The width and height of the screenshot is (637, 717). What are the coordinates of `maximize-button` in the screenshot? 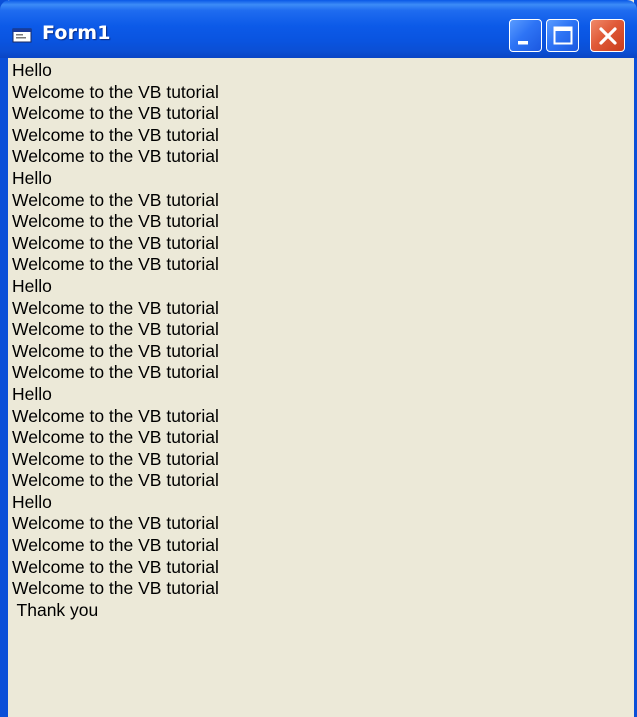 It's located at (562, 35).